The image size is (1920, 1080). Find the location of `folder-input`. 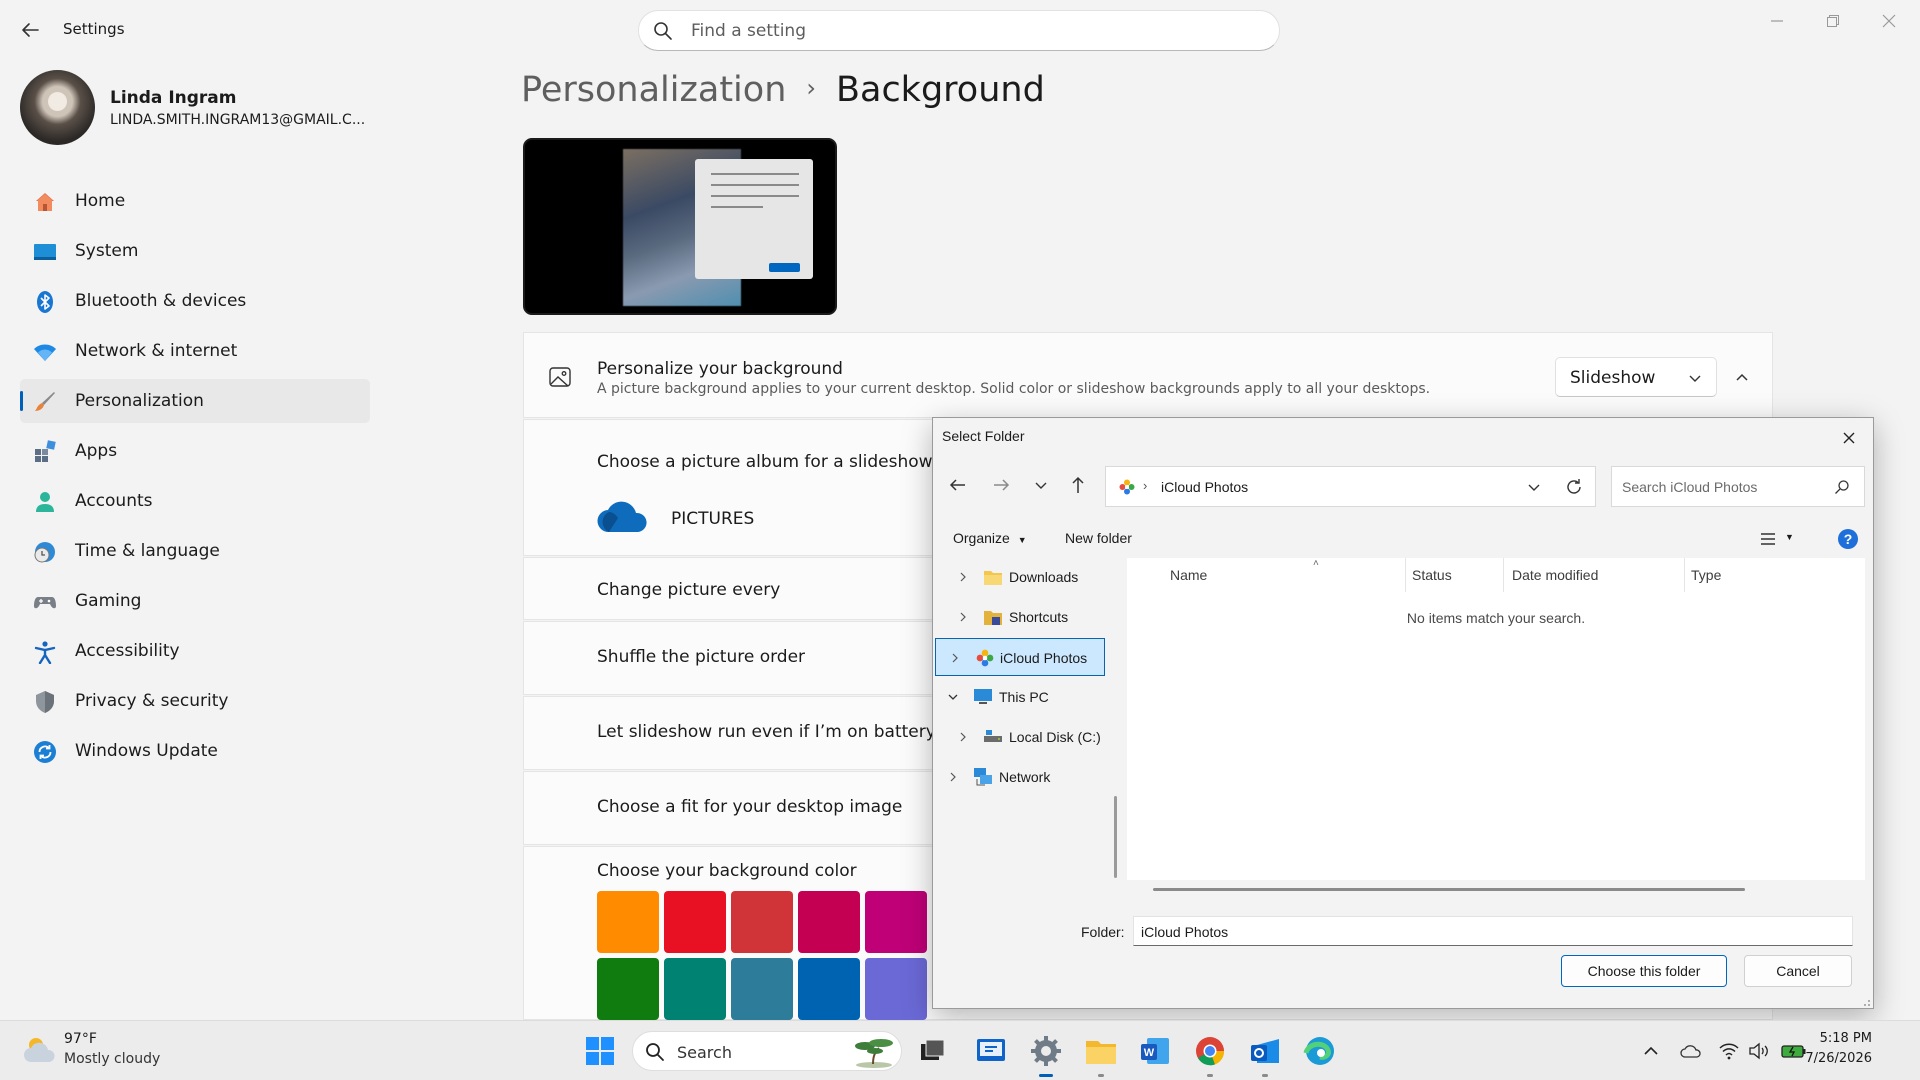

folder-input is located at coordinates (1489, 932).